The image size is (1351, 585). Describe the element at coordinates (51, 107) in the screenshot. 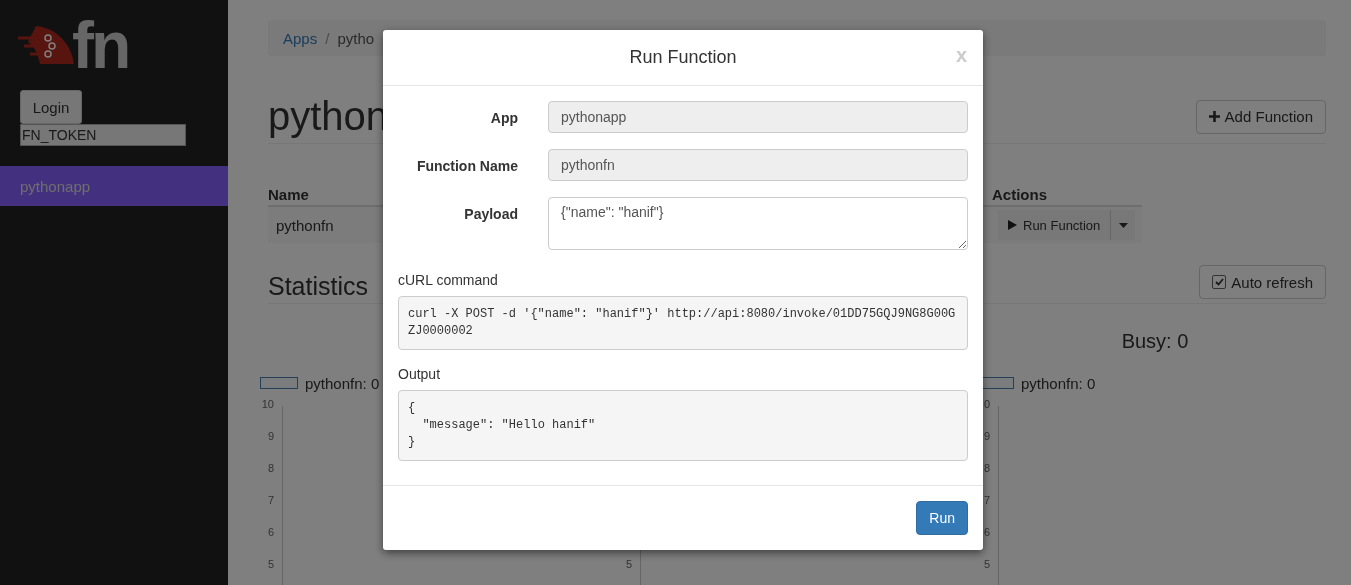

I see `login-button: Login` at that location.